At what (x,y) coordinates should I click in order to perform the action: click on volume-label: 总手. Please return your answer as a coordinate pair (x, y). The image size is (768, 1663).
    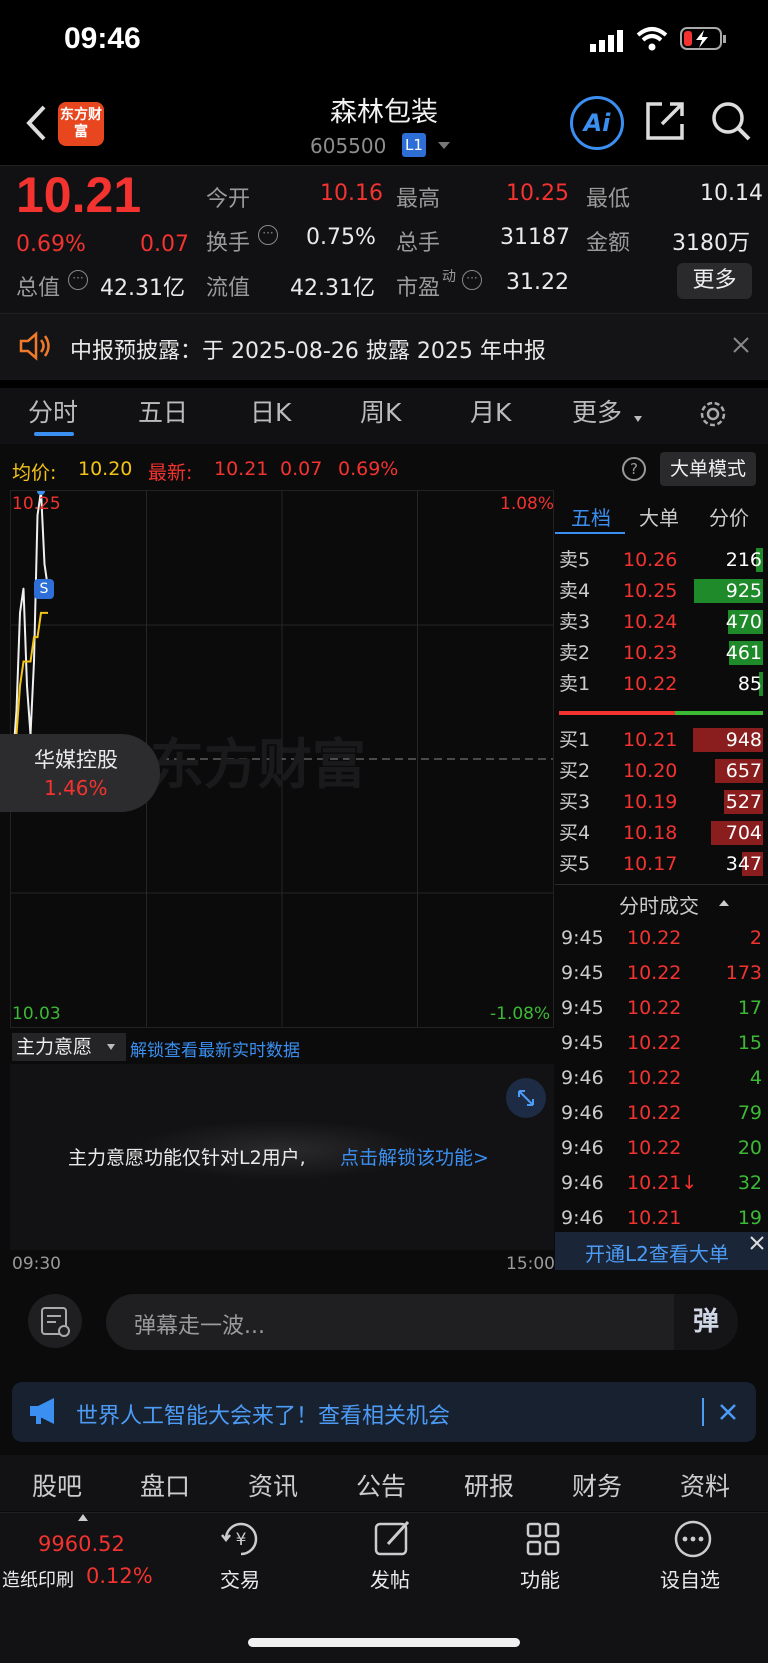
    Looking at the image, I should click on (418, 243).